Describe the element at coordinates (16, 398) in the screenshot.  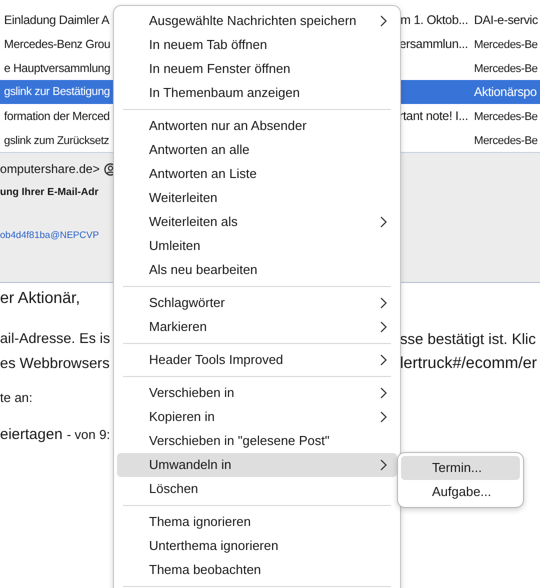
I see `body-text: te an:` at that location.